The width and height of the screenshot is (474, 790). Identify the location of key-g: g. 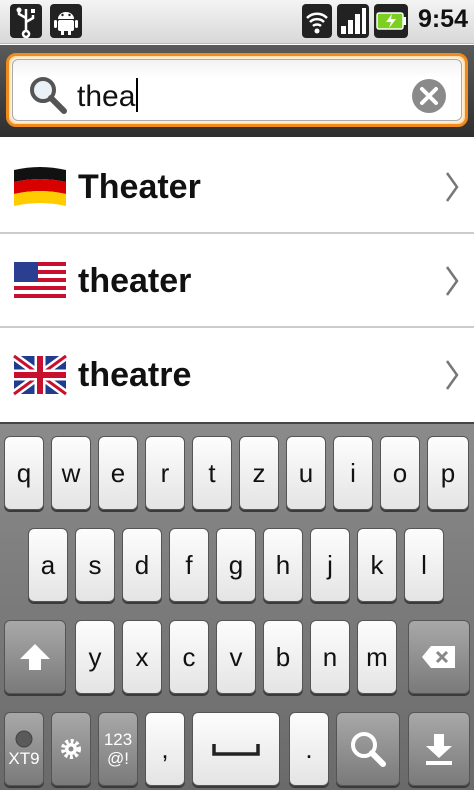
(236, 565).